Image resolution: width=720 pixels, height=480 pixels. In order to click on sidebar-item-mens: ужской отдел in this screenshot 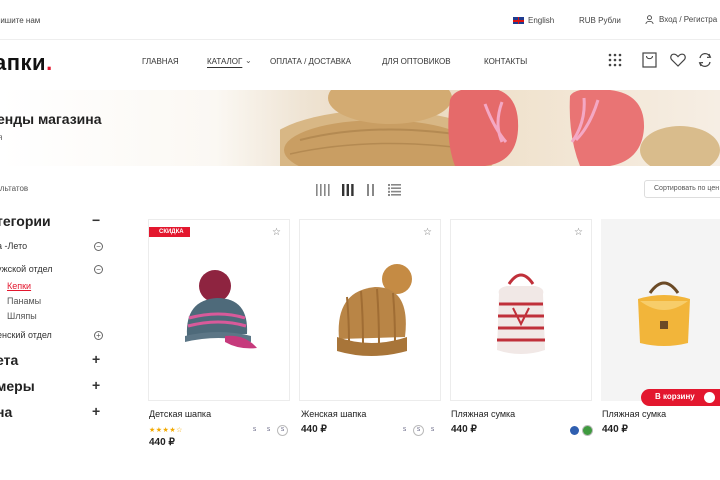, I will do `click(26, 269)`.